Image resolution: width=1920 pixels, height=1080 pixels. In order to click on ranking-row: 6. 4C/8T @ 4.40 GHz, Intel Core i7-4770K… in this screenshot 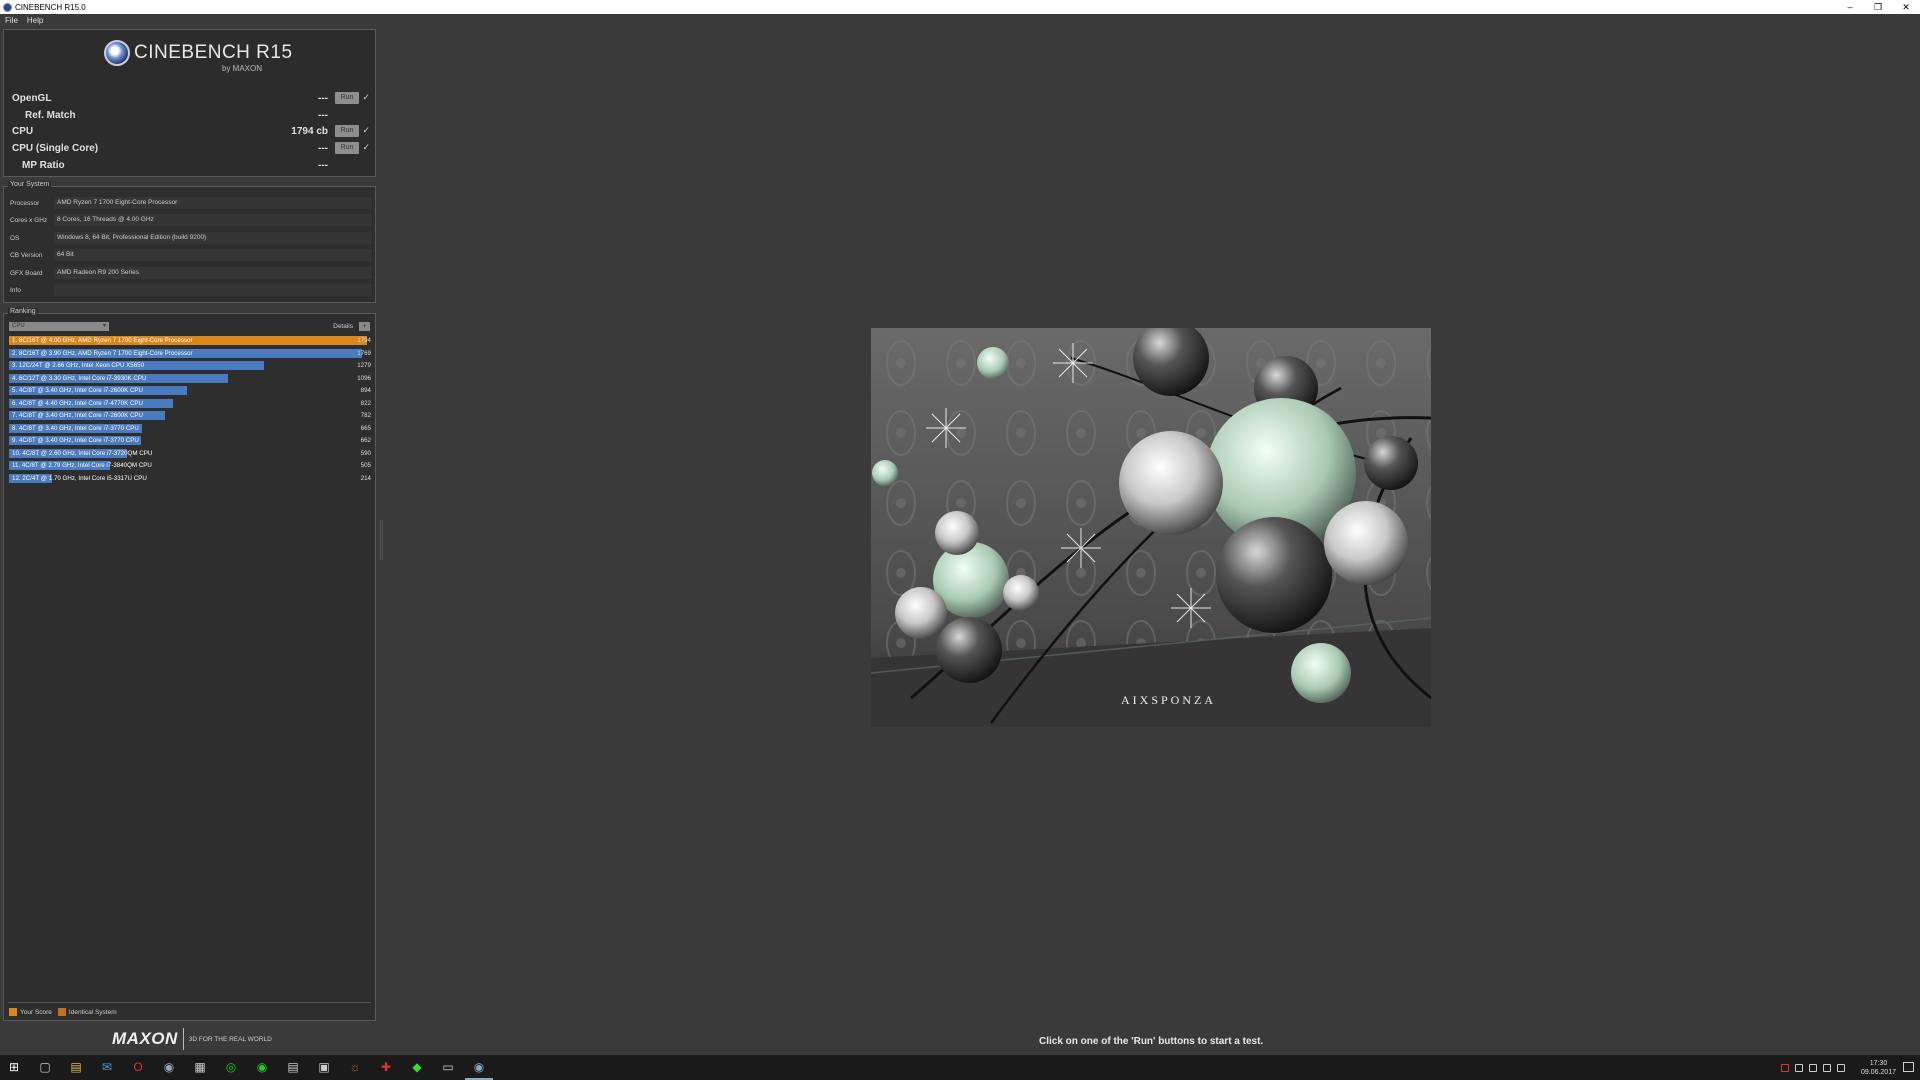, I will do `click(190, 403)`.